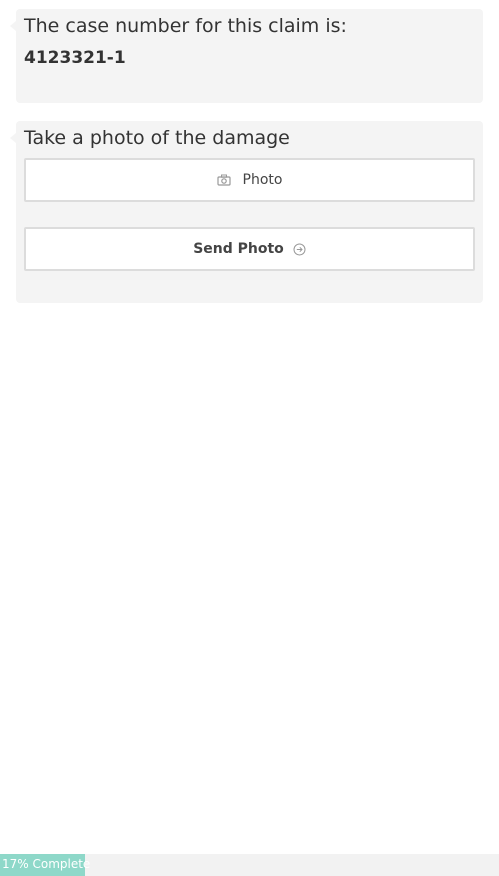 This screenshot has width=499, height=876. Describe the element at coordinates (249, 865) in the screenshot. I see `progress-bar: 17% Complete` at that location.